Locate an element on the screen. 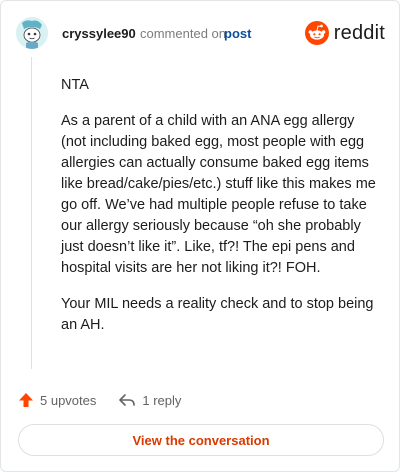 The width and height of the screenshot is (400, 472). thread-line is located at coordinates (31, 213).